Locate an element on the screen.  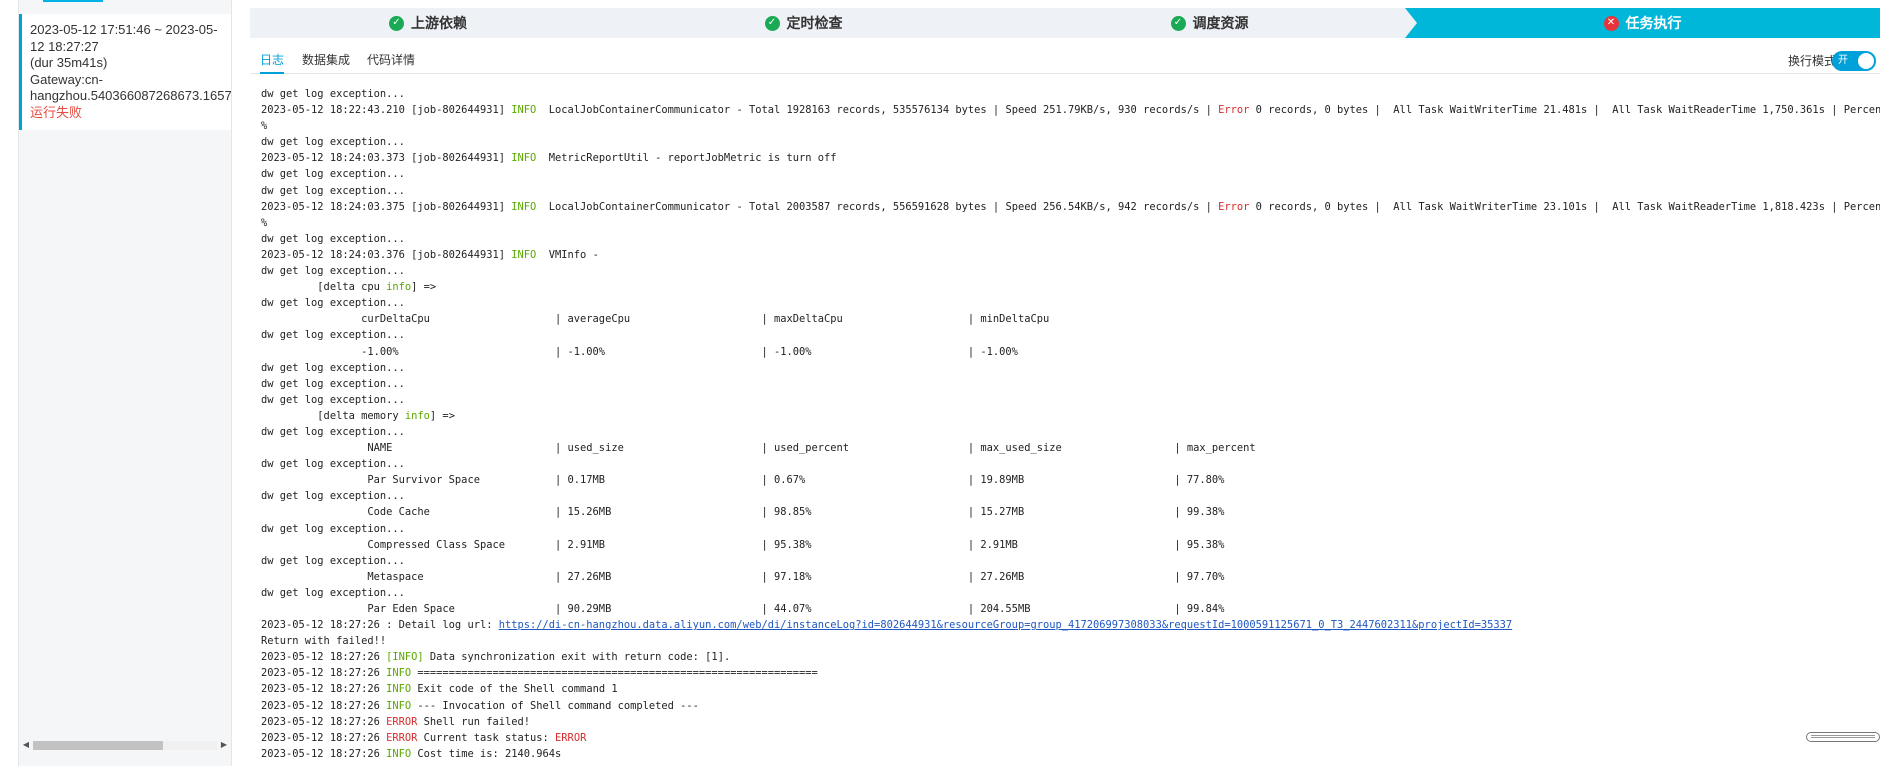
log-segment: 2023-05-12 18:24:03.373 [job-802644931] is located at coordinates (386, 158).